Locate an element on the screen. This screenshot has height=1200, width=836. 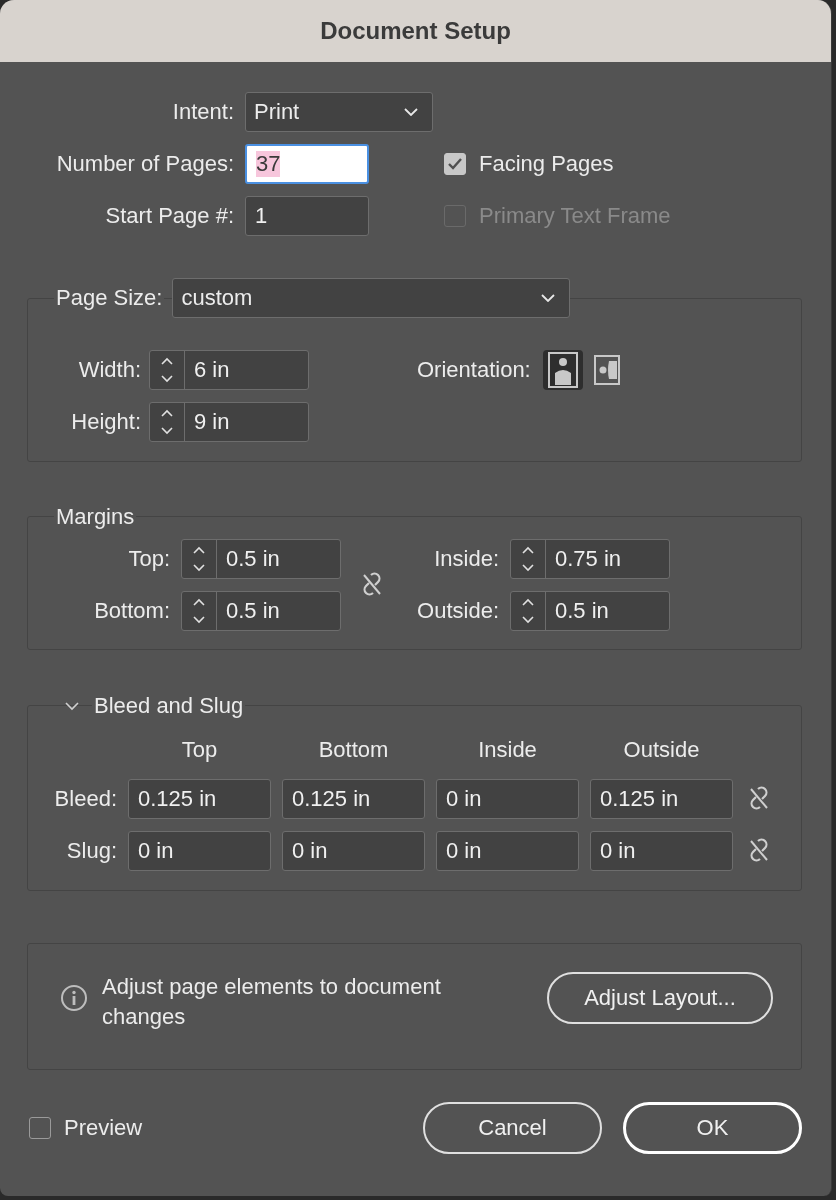
field-label: Number of Pages: is located at coordinates (144, 164).